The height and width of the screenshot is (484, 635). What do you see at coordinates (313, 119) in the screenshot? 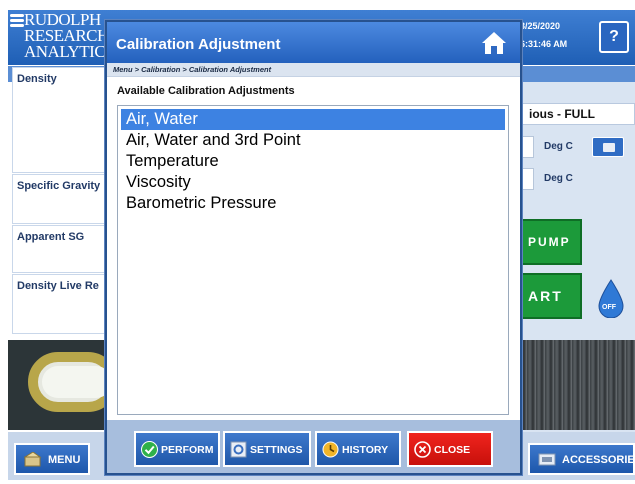
I see `list-item-air-water: Air, Water` at bounding box center [313, 119].